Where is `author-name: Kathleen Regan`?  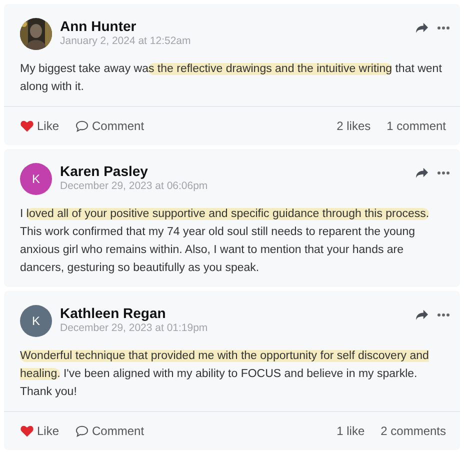
author-name: Kathleen Regan is located at coordinates (113, 313).